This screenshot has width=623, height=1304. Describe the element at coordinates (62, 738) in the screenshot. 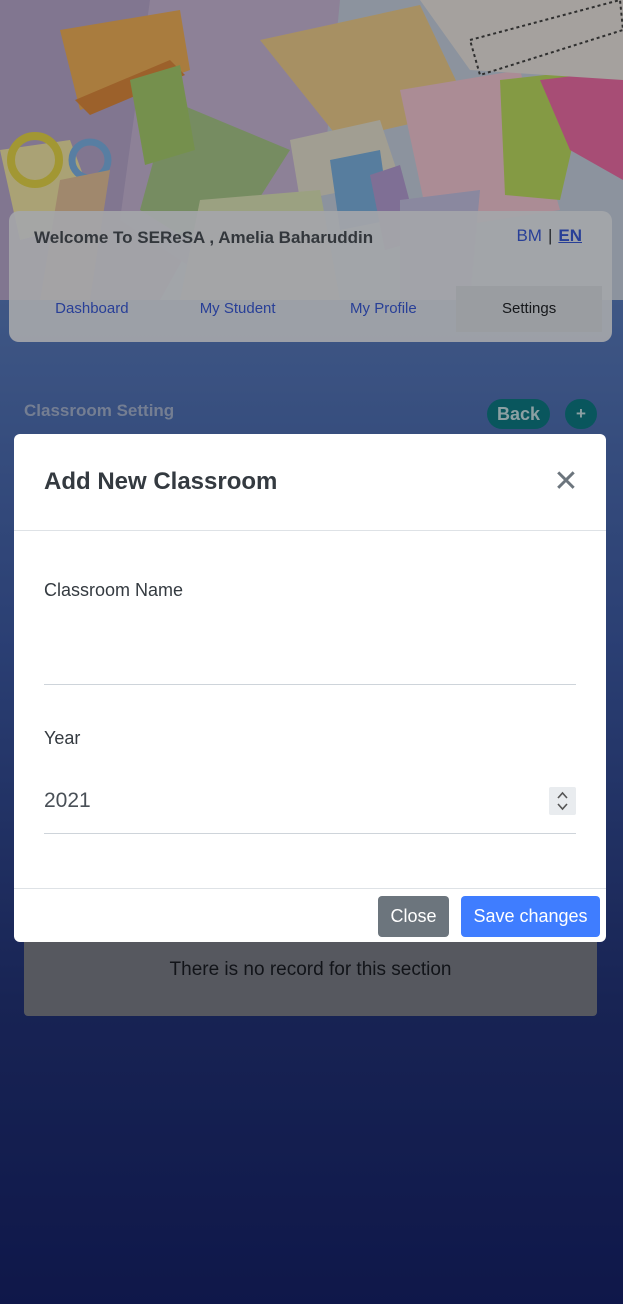

I see `year-label: Year` at that location.